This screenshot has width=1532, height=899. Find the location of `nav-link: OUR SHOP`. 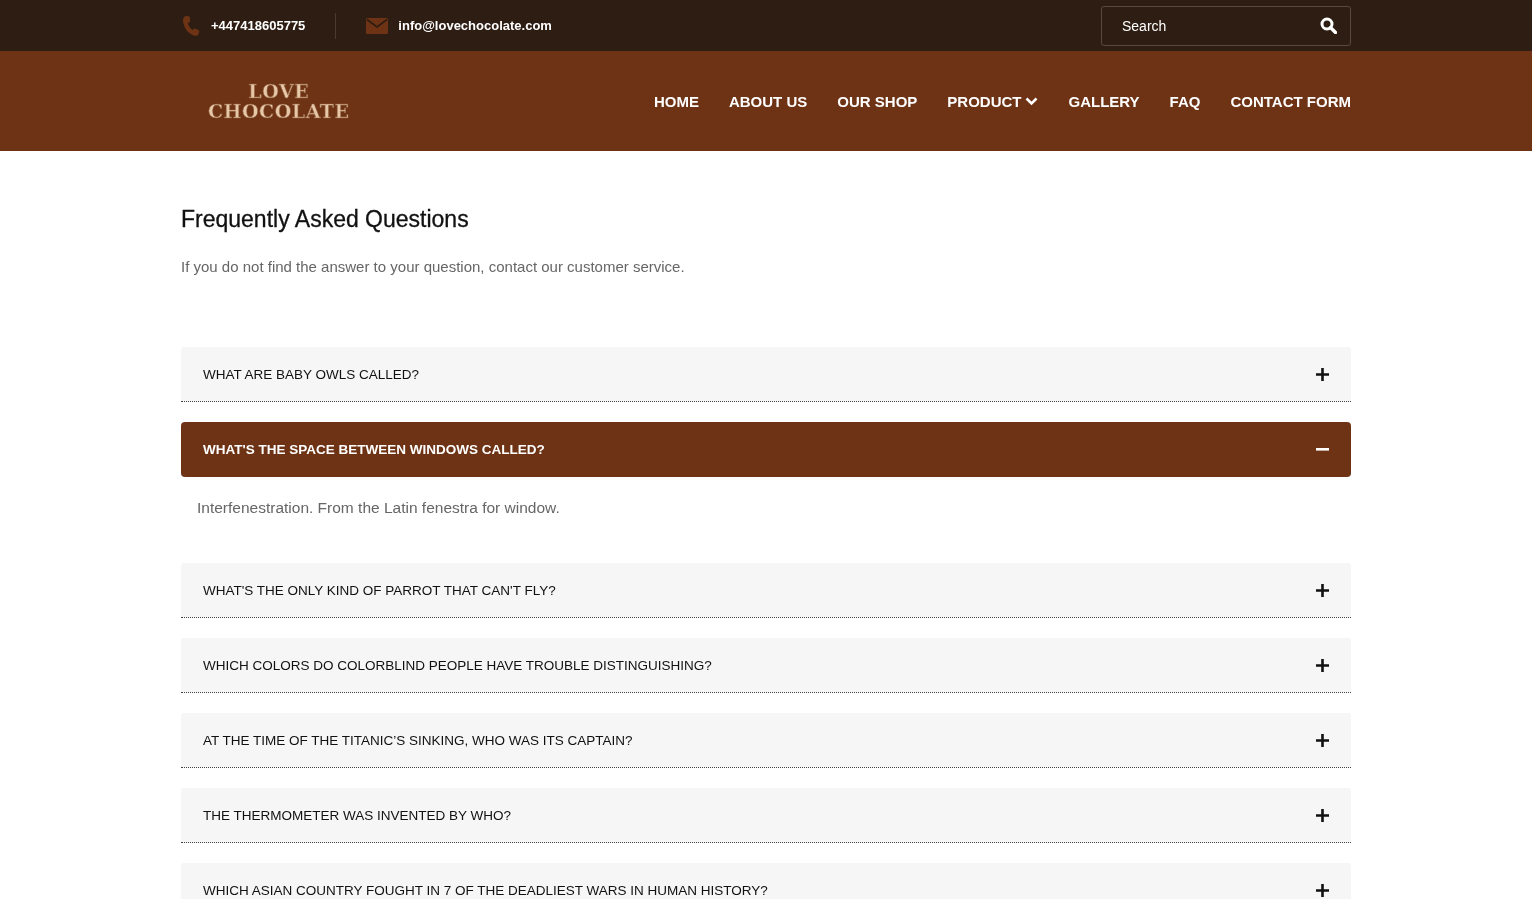

nav-link: OUR SHOP is located at coordinates (877, 101).